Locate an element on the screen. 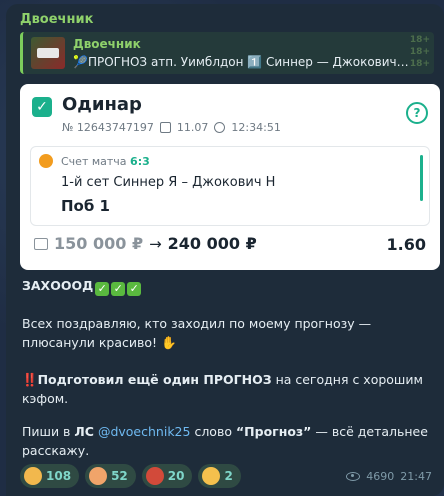 The height and width of the screenshot is (496, 444). reaction-count: 108 is located at coordinates (59, 476).